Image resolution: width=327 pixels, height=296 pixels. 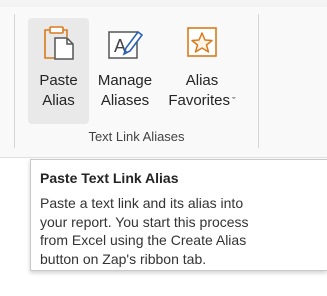 I want to click on paste-alias-label-line1: Paste, so click(x=58, y=80).